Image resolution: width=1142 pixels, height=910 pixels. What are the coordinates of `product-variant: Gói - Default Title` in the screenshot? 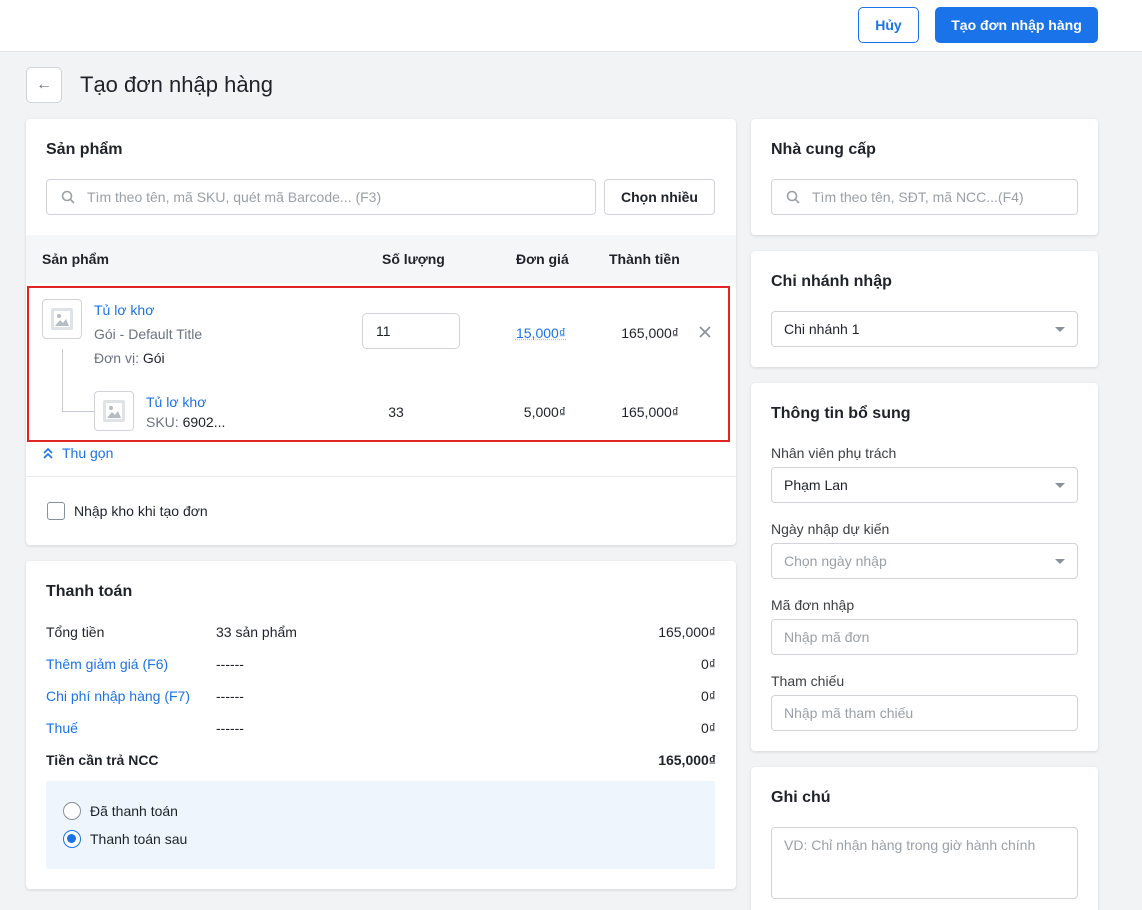 It's located at (148, 334).